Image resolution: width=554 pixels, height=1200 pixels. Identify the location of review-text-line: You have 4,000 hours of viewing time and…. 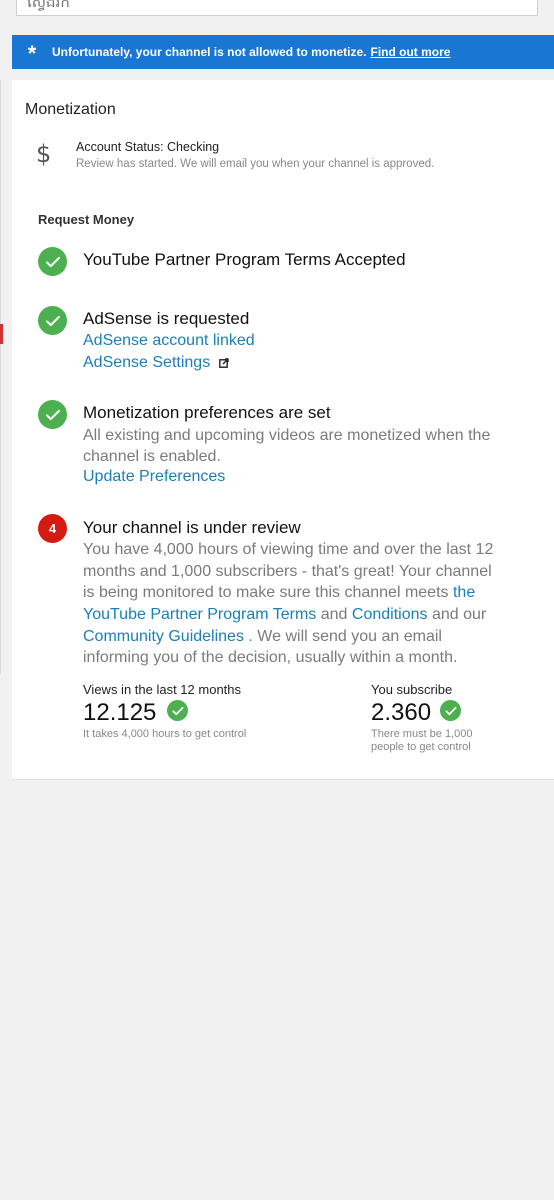
(288, 549).